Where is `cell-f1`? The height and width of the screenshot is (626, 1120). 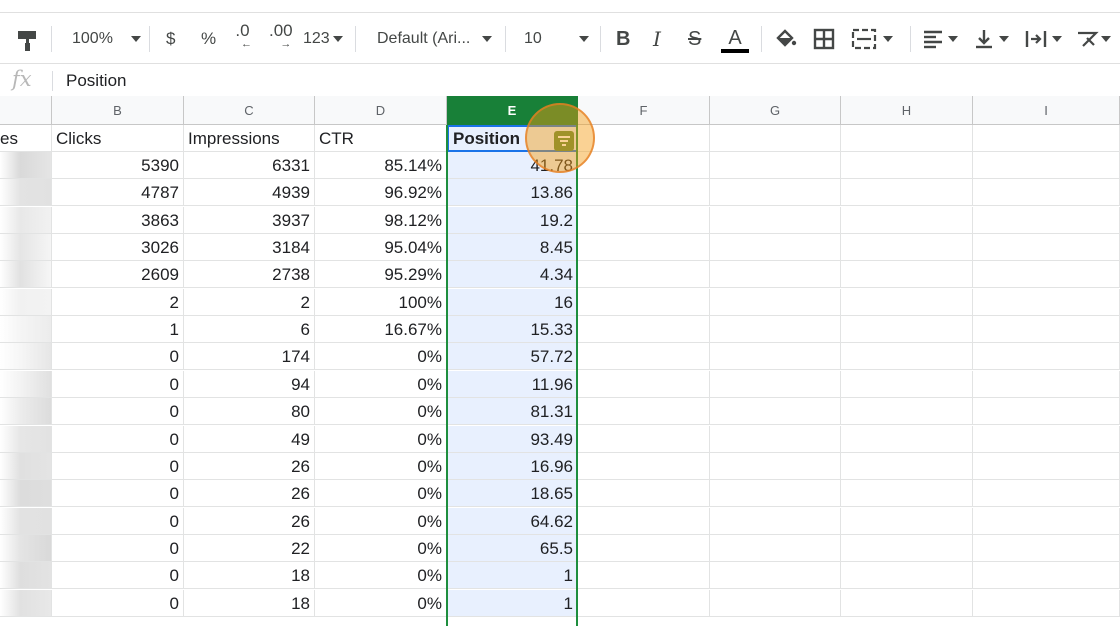
cell-f1 is located at coordinates (644, 138).